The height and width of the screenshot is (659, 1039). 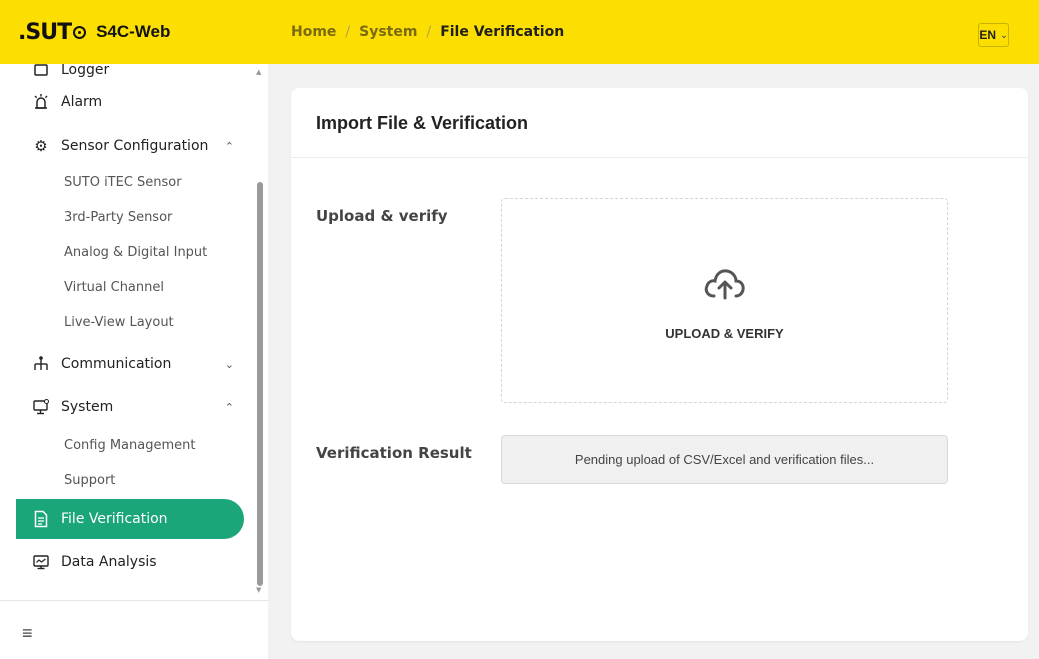 I want to click on brand: .SUT S4C-Web, so click(x=94, y=32).